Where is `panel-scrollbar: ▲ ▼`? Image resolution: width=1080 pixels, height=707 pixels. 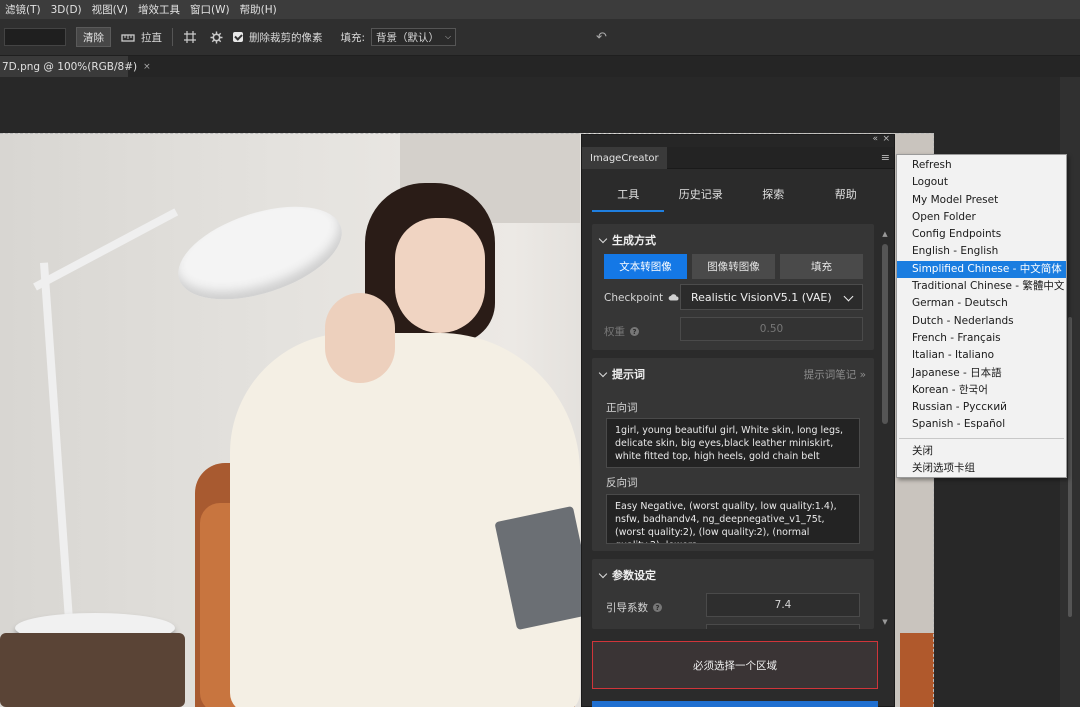
panel-scrollbar: ▲ ▼ is located at coordinates (885, 430).